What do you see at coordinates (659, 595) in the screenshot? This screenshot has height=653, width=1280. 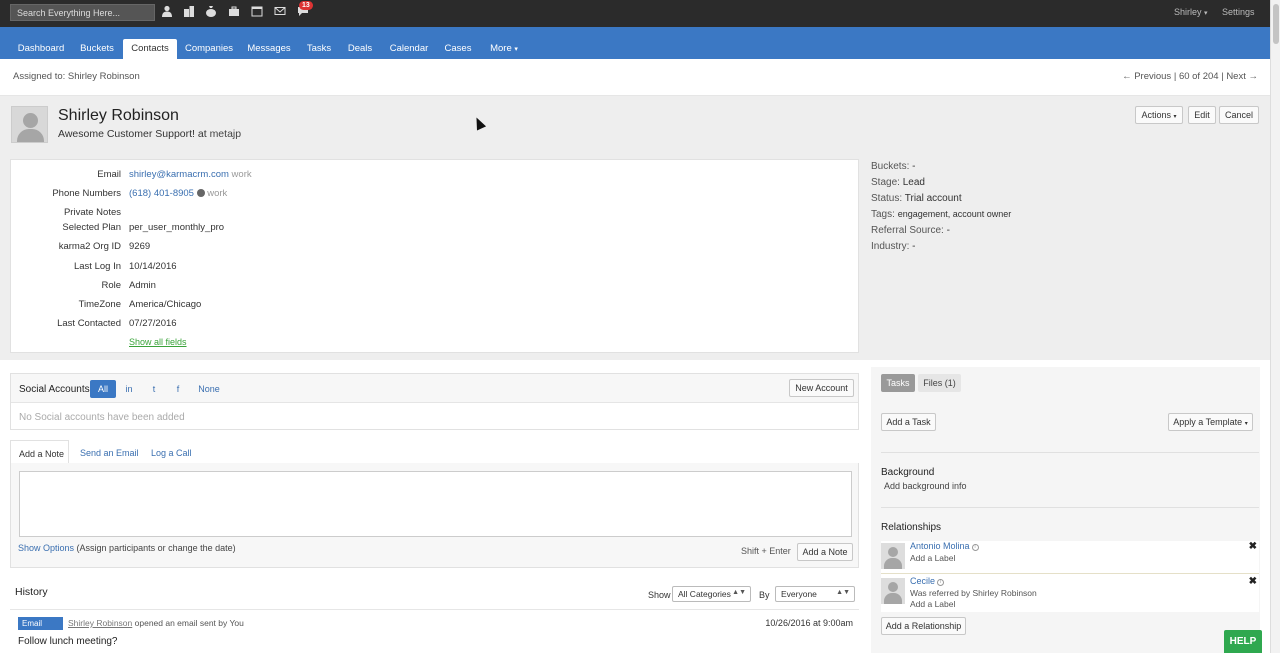 I see `history-show-label: Show` at bounding box center [659, 595].